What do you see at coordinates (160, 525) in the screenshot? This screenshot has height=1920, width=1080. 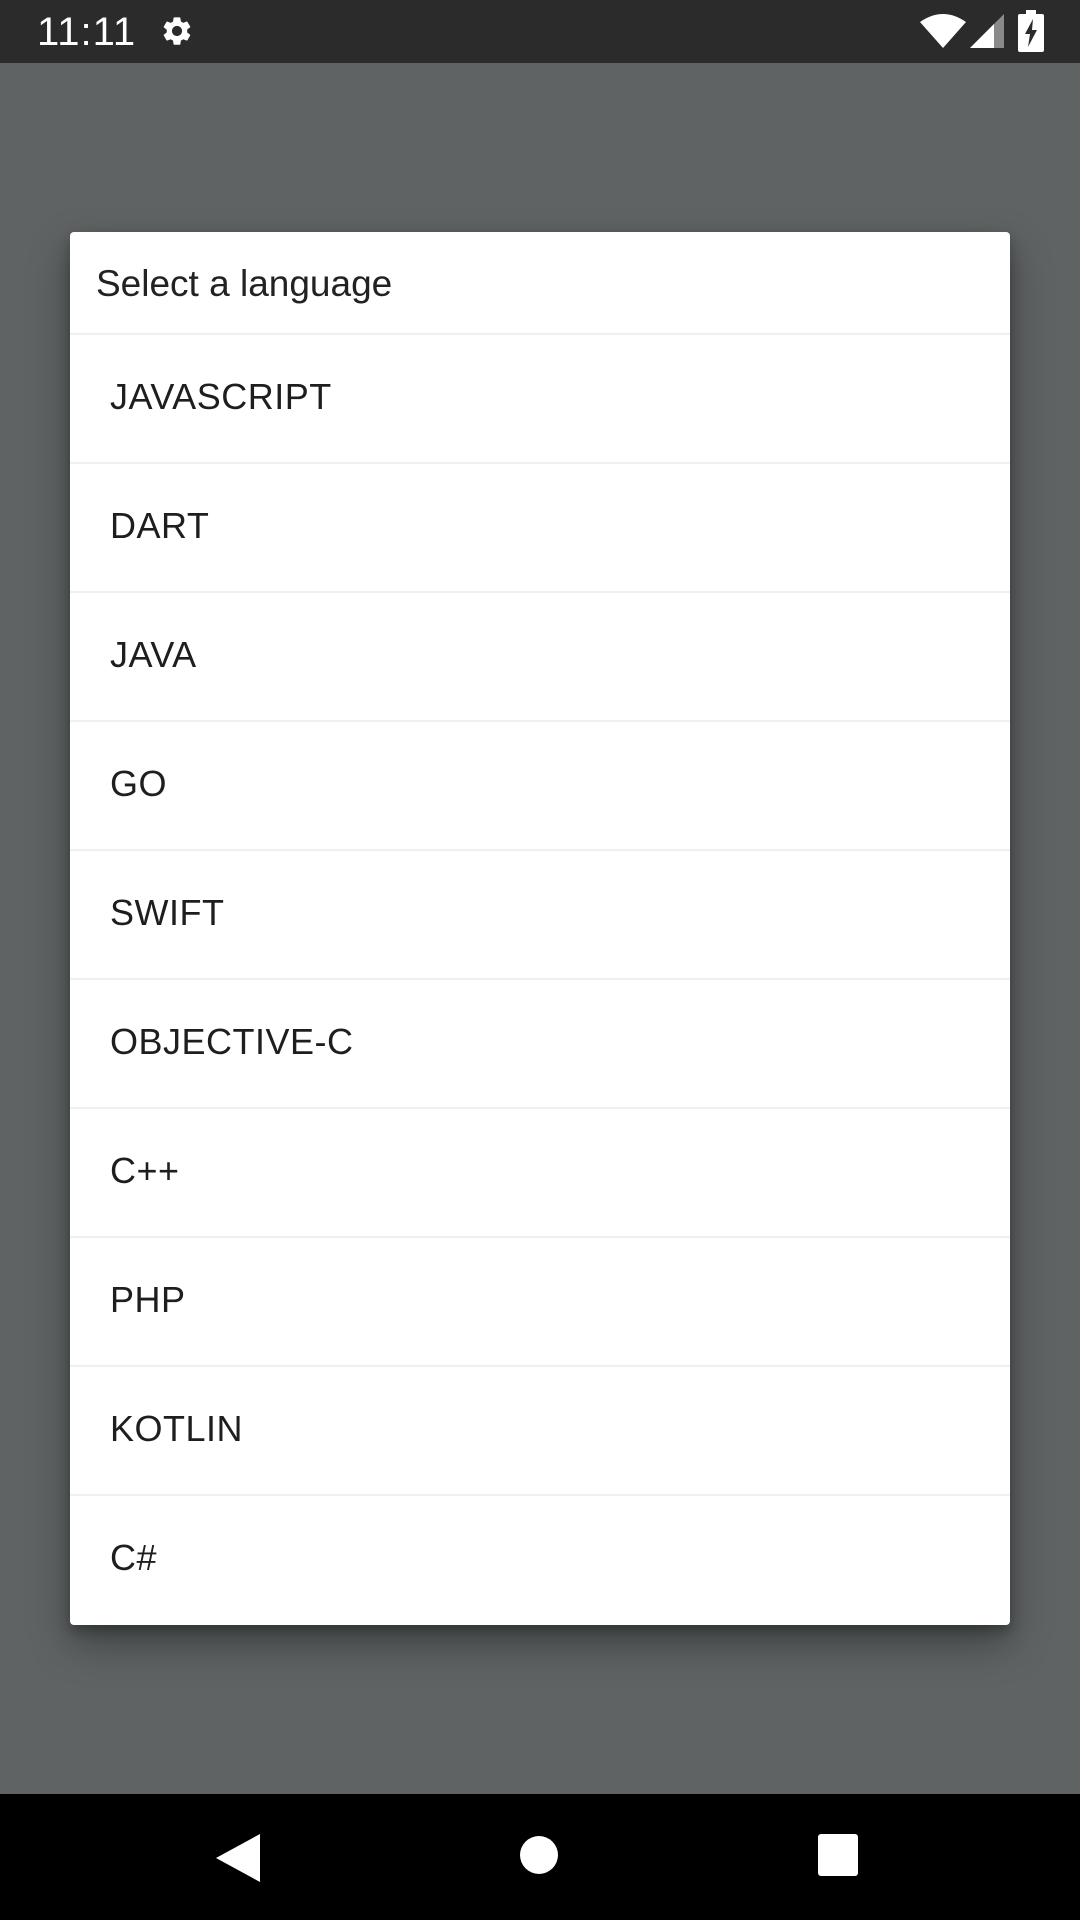 I see `option-label: DART` at bounding box center [160, 525].